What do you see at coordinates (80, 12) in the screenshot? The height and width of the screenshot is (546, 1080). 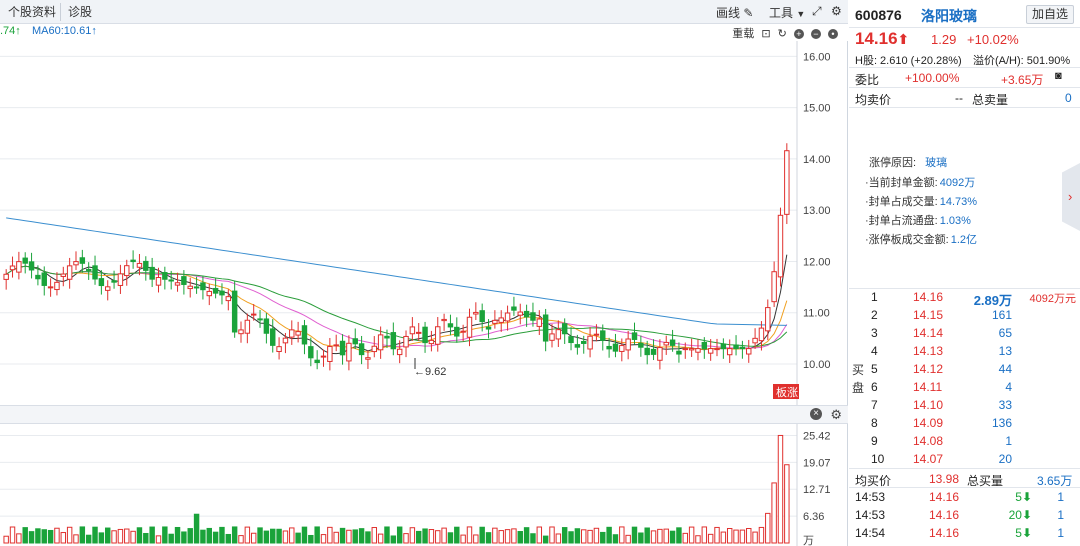 I see `tab-diagnosis: 诊股` at bounding box center [80, 12].